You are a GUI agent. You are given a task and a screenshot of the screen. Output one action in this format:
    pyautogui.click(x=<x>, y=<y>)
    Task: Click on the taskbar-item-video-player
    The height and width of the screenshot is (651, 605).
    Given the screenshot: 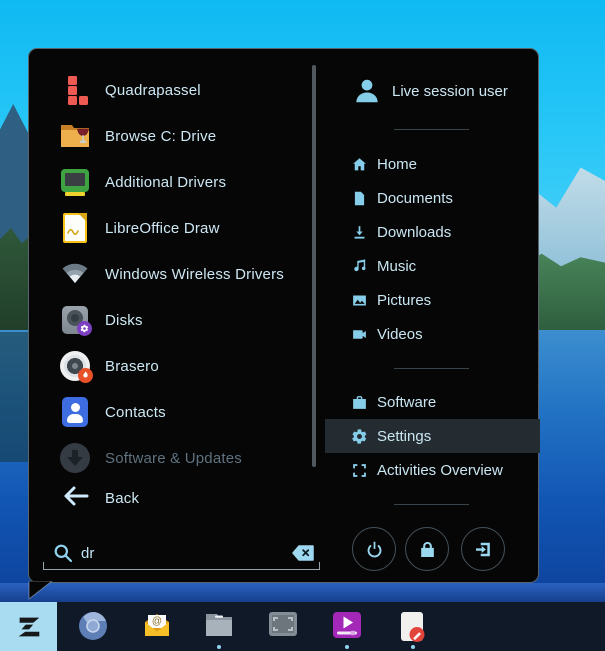 What is the action you would take?
    pyautogui.click(x=347, y=626)
    